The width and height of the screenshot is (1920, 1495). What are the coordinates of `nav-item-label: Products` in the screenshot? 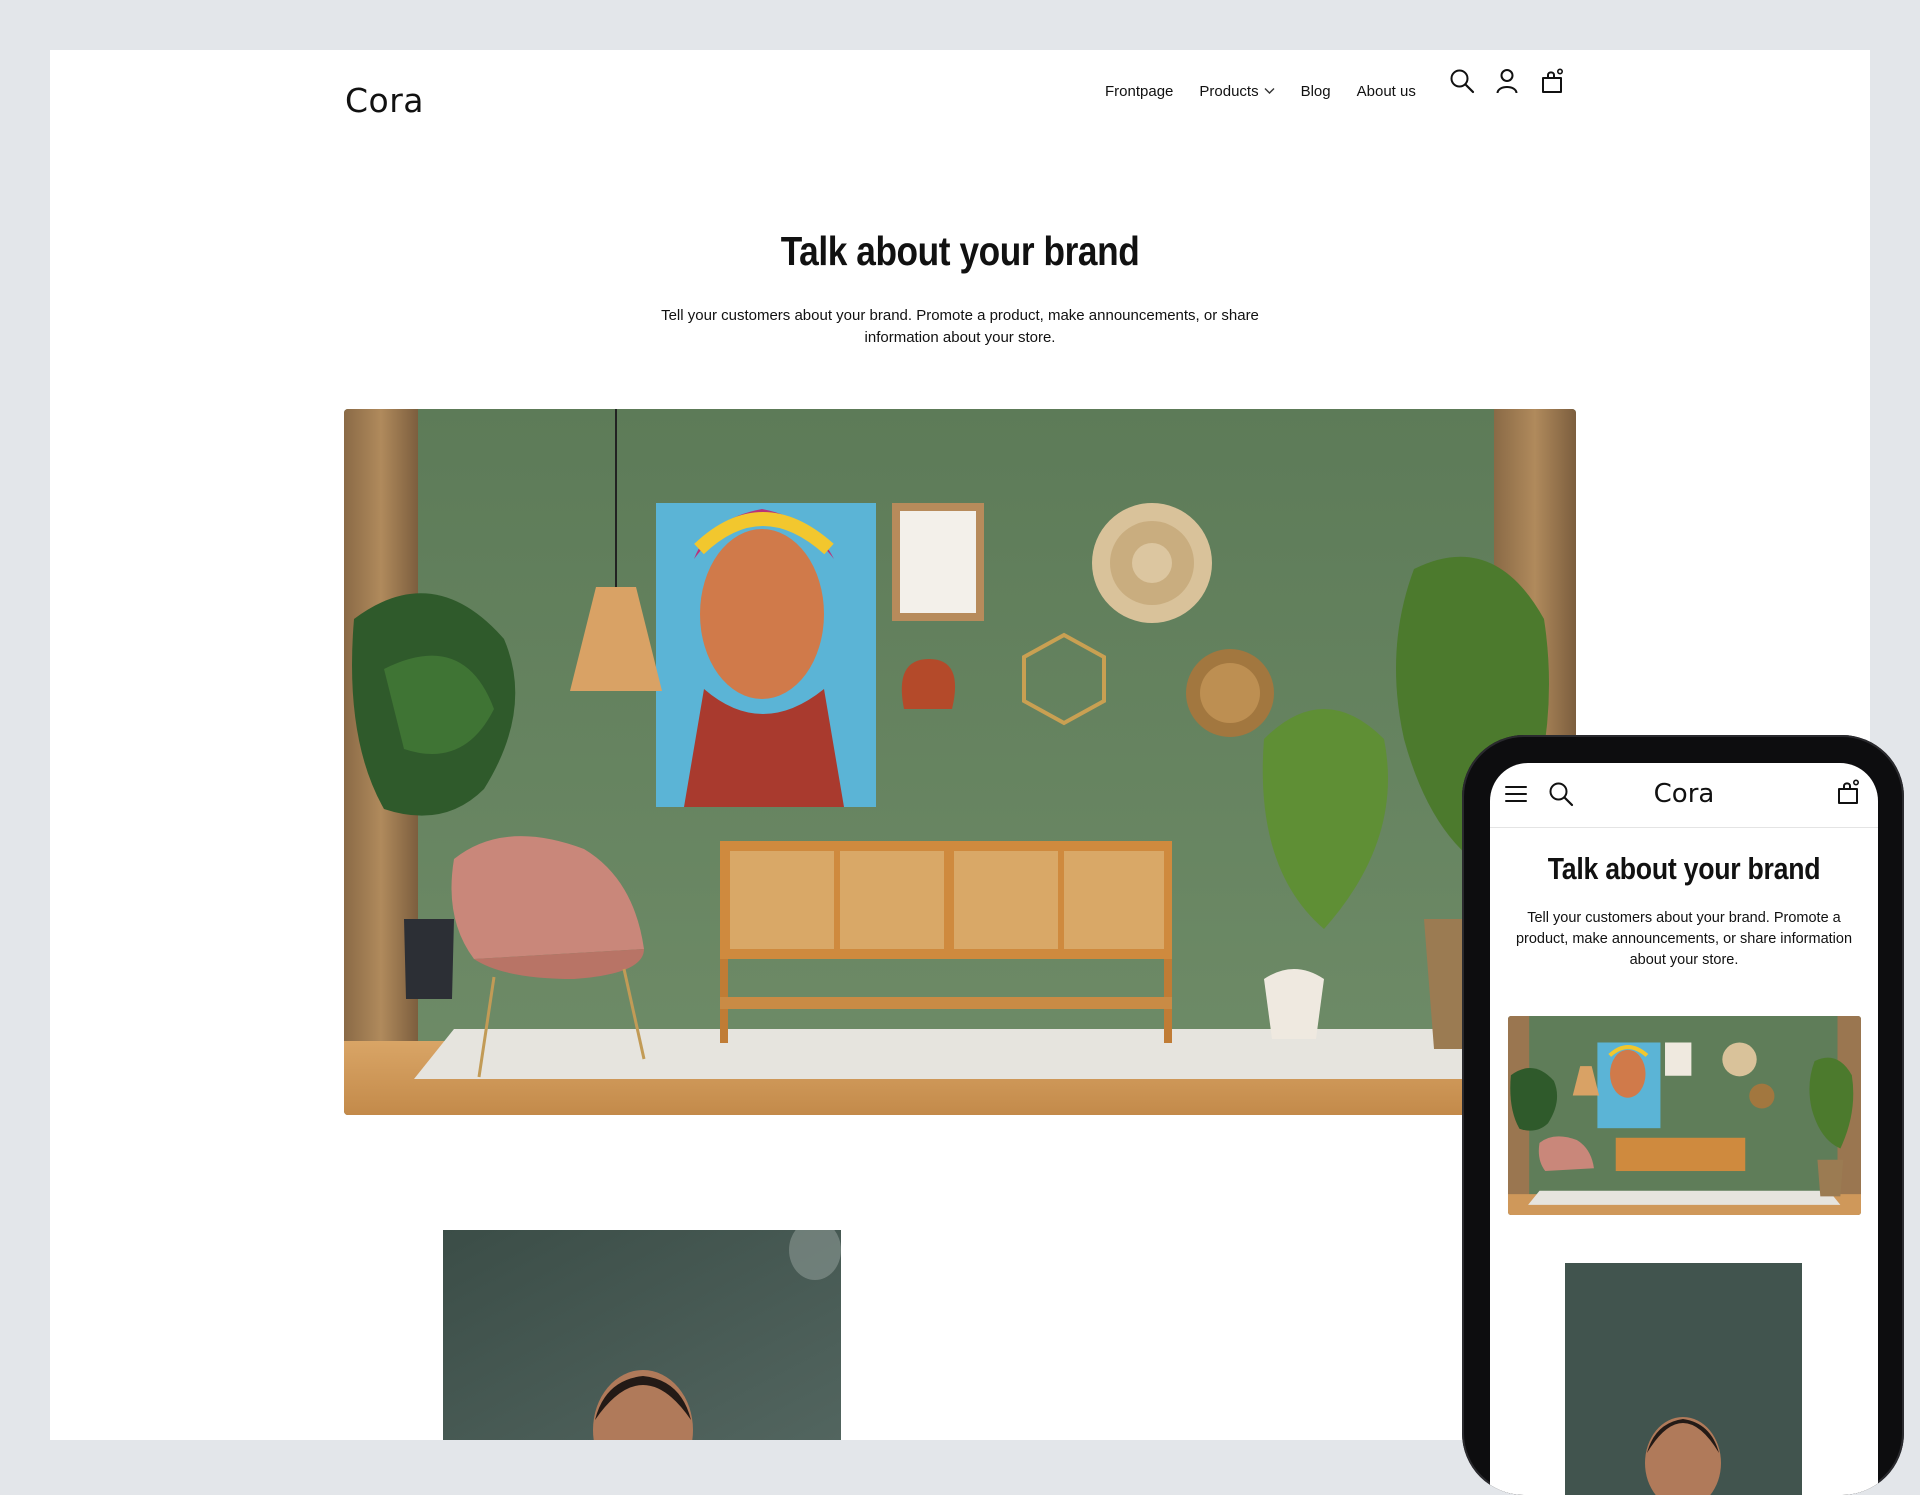 It's located at (1229, 91).